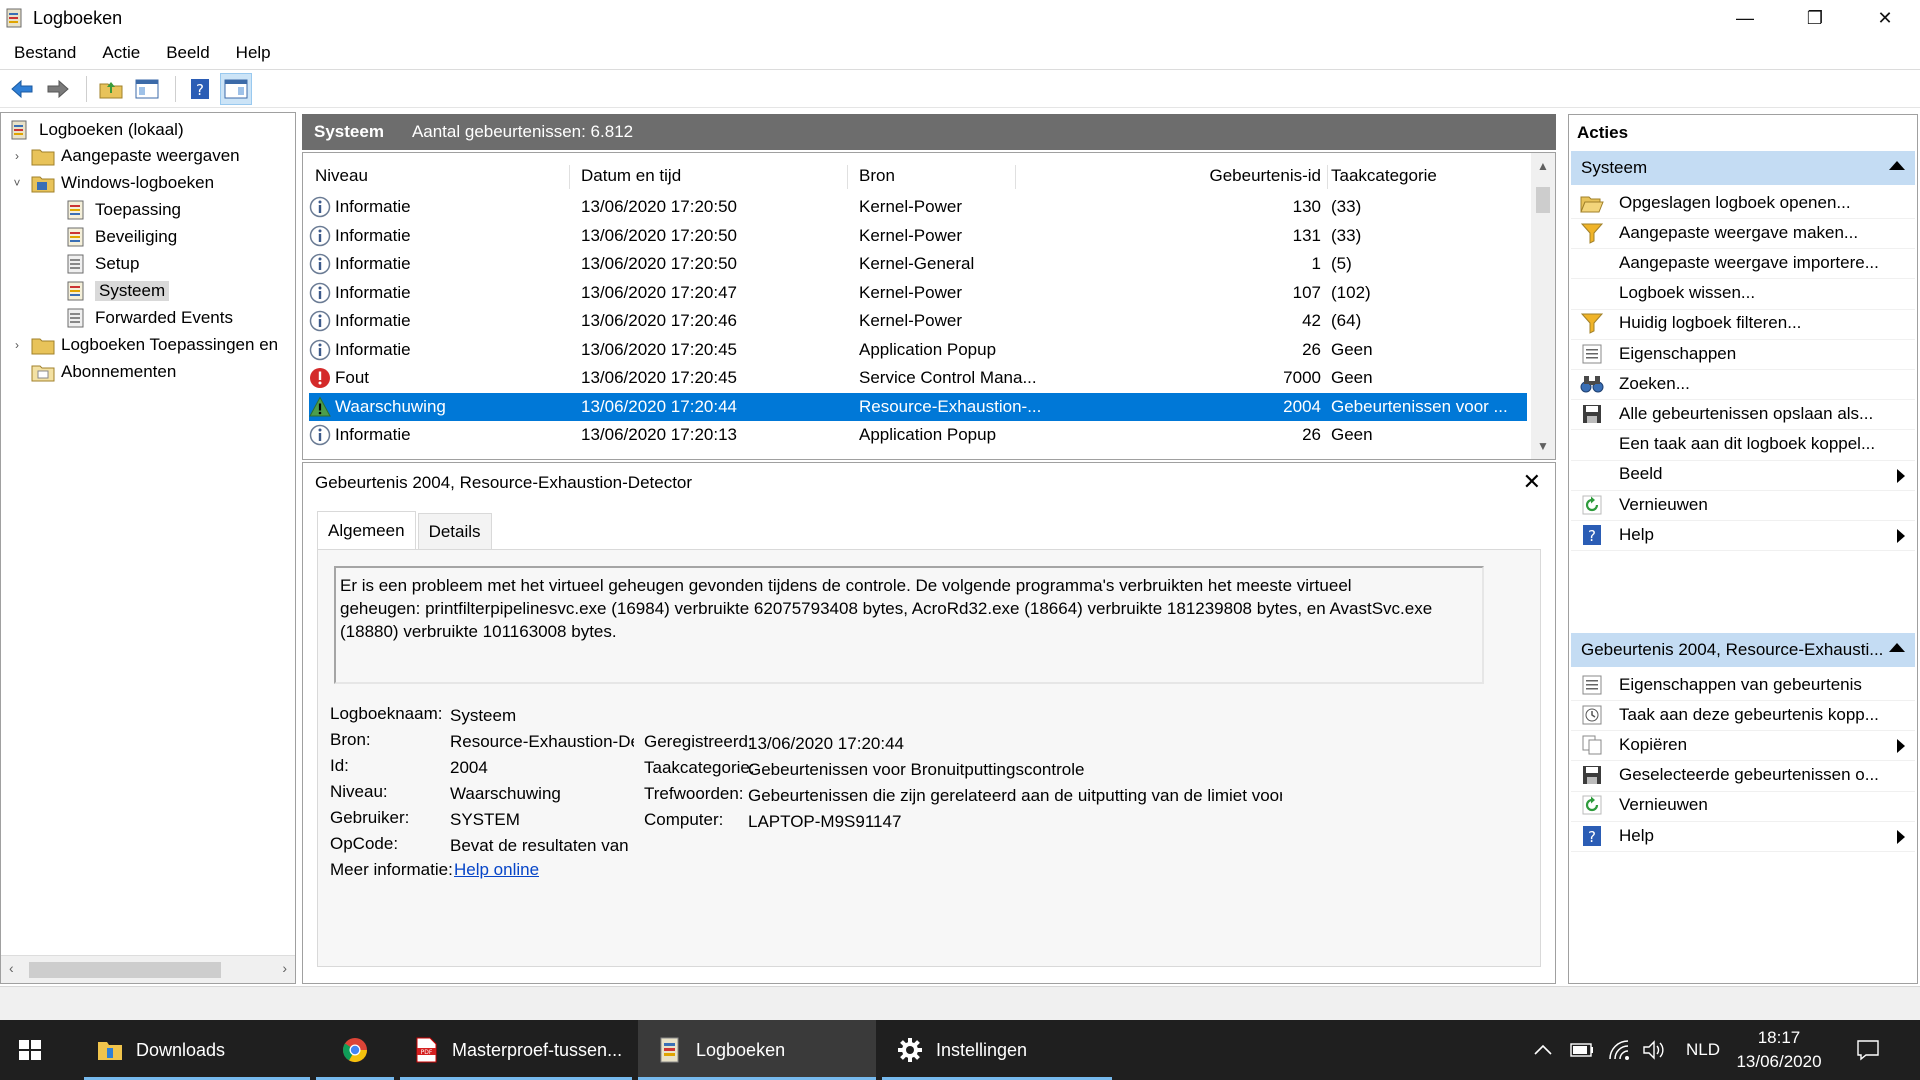 The image size is (1920, 1080). I want to click on label-taakcategorie: Taakcategorie:, so click(699, 767).